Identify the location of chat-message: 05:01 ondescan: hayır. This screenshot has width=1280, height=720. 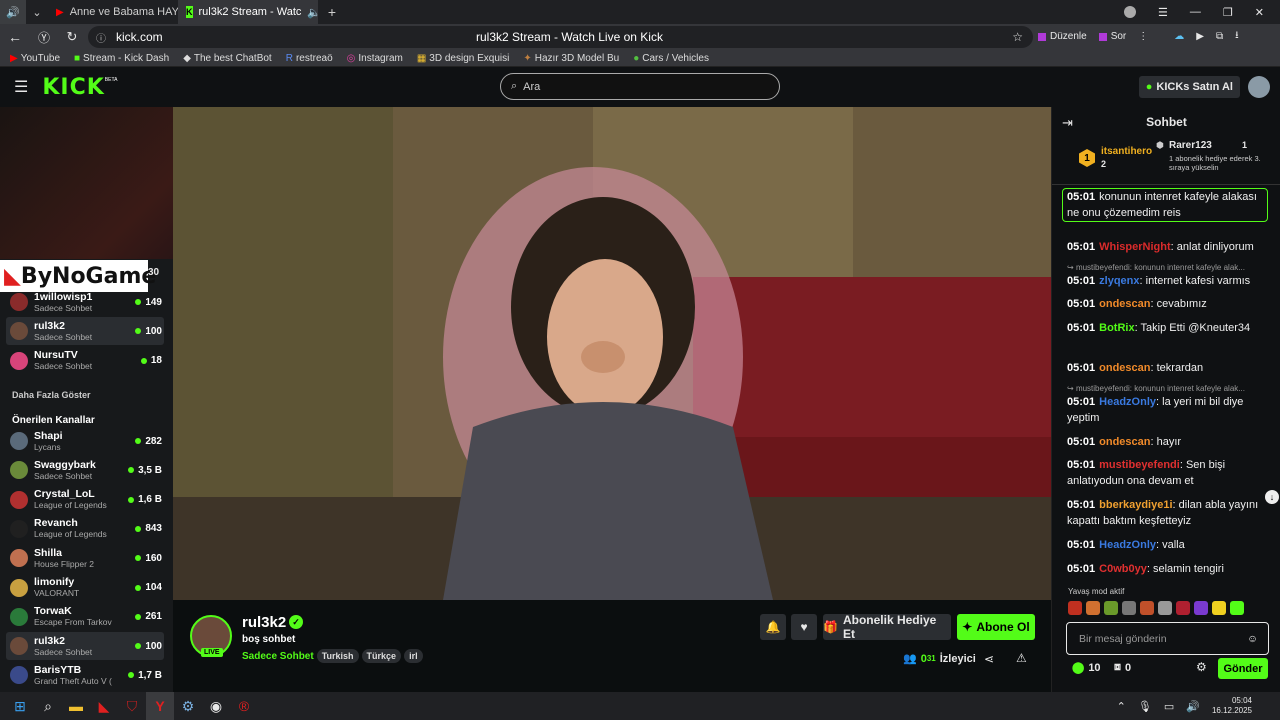
(1167, 442).